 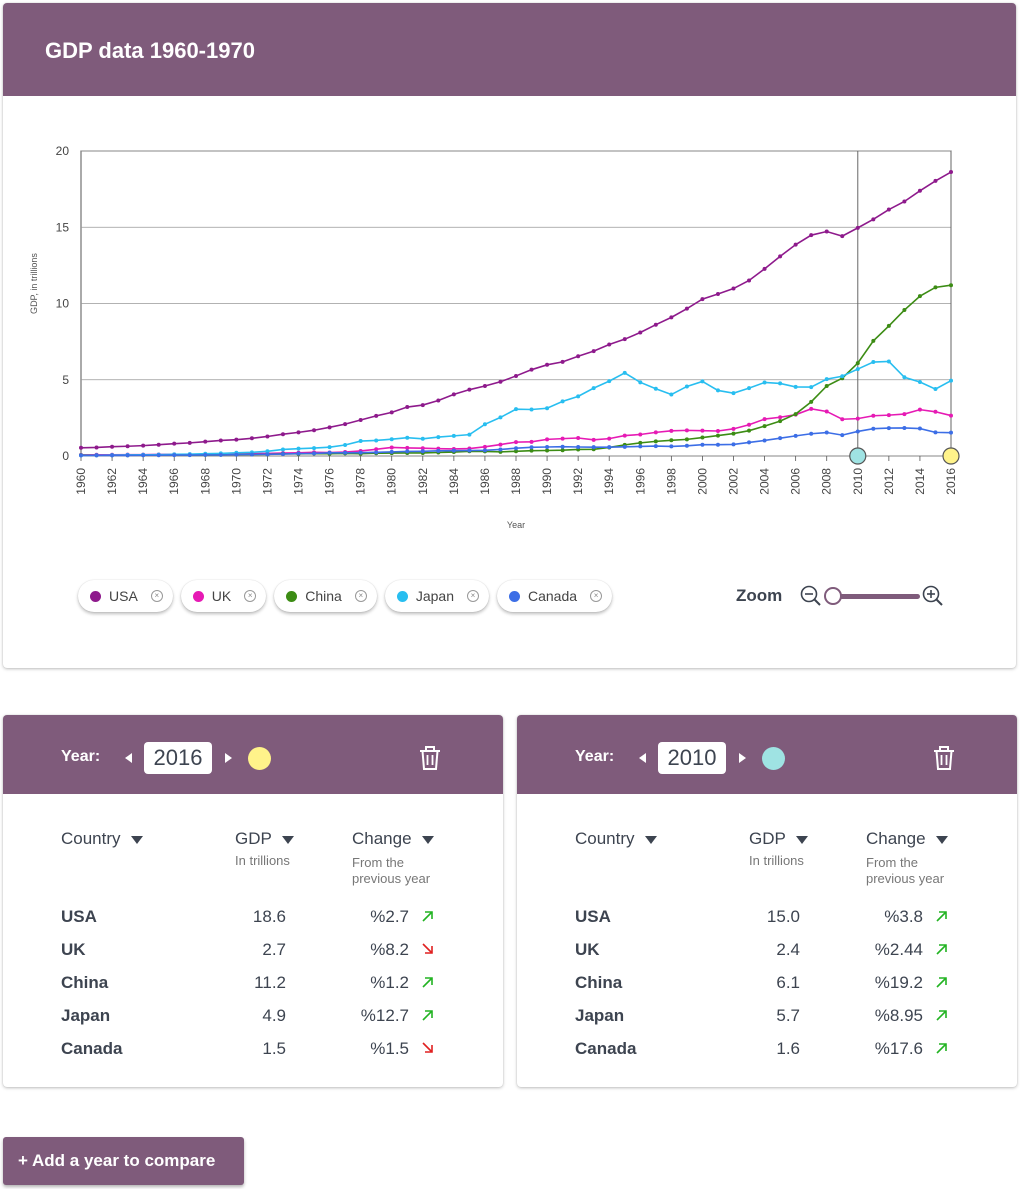 I want to click on change-cell: %1.2, so click(x=389, y=982).